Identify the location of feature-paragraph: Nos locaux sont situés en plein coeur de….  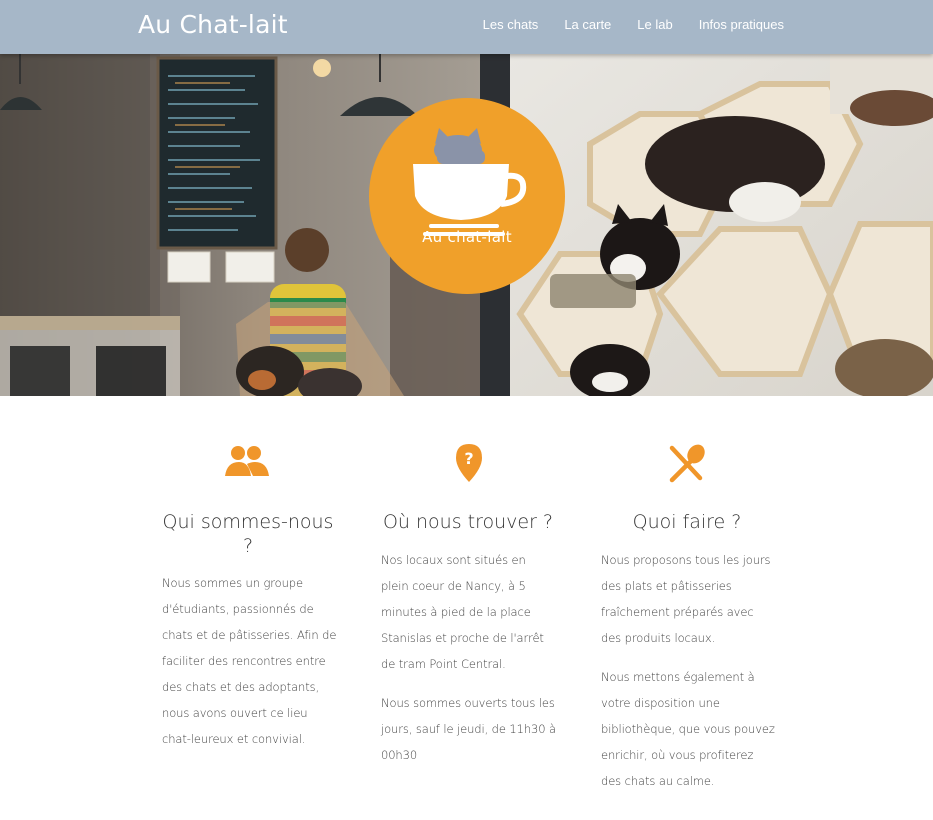
(462, 612).